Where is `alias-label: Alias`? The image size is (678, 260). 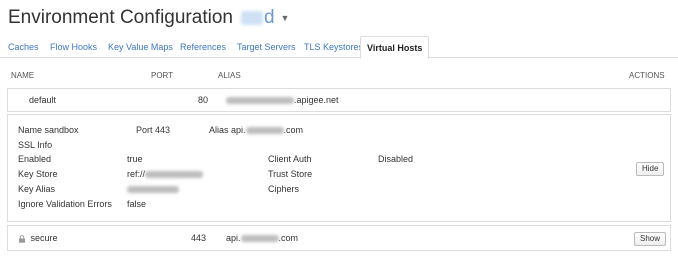
alias-label: Alias is located at coordinates (219, 130).